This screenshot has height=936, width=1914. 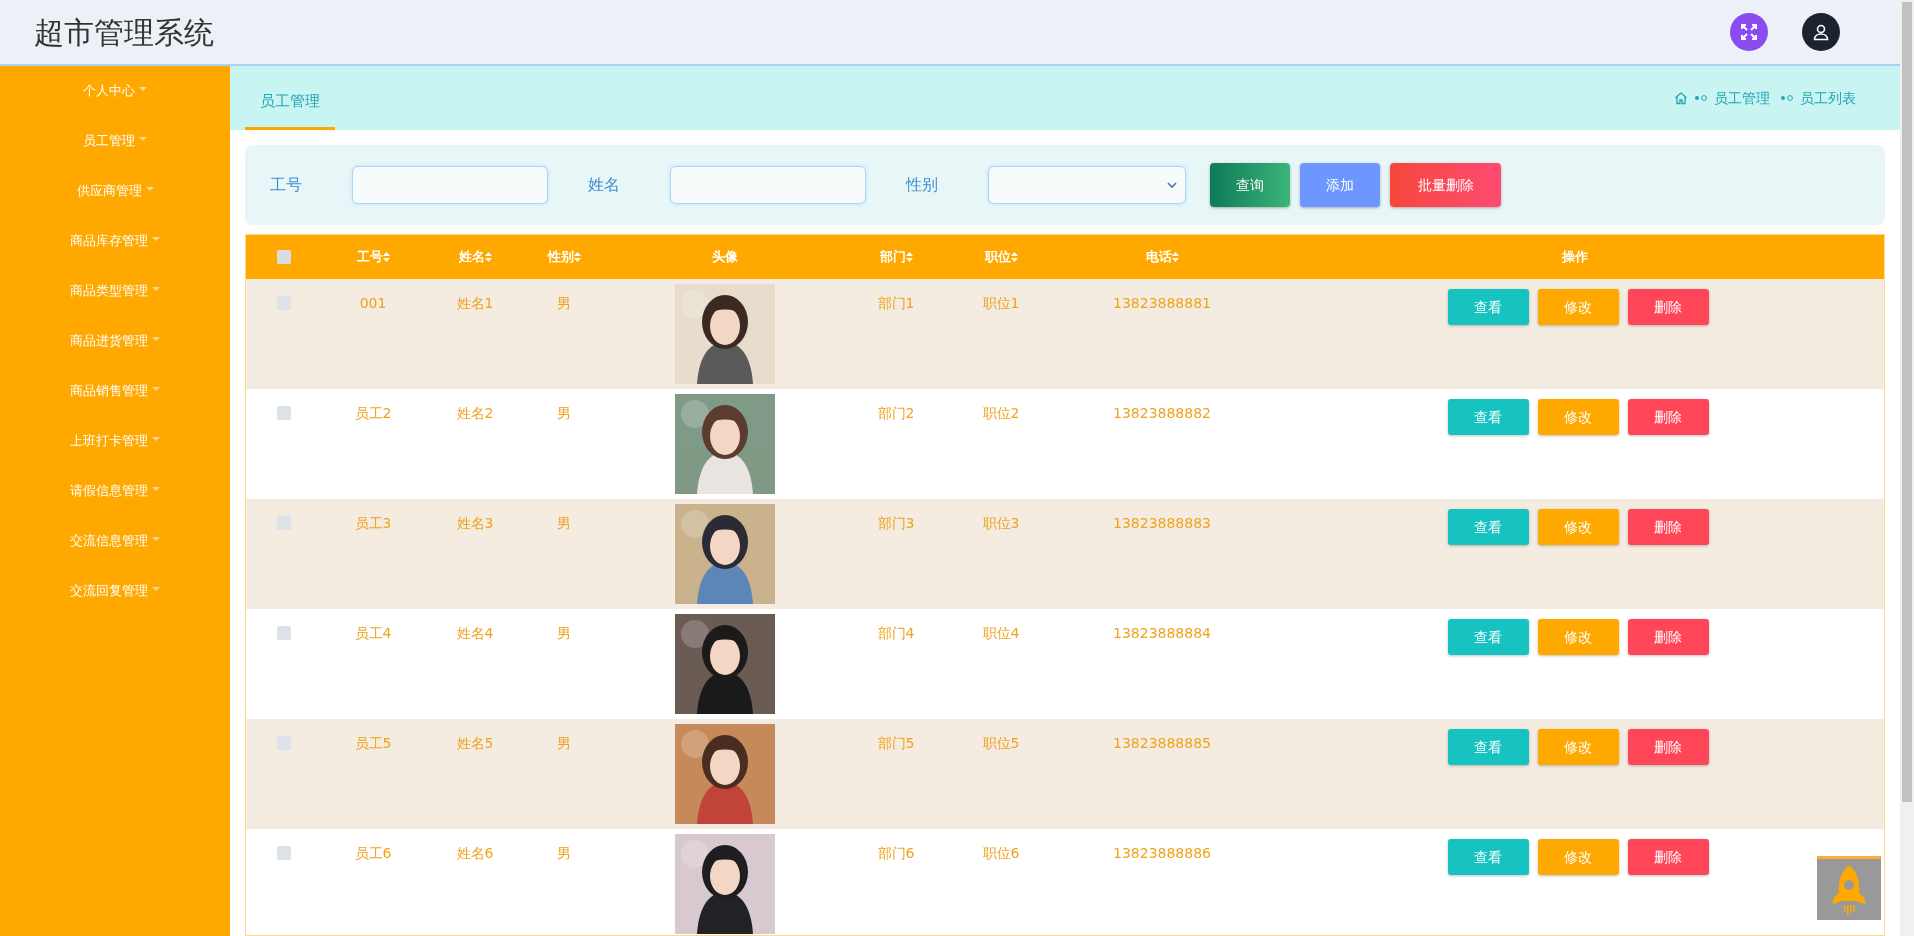 I want to click on back-to-top-button, so click(x=1849, y=888).